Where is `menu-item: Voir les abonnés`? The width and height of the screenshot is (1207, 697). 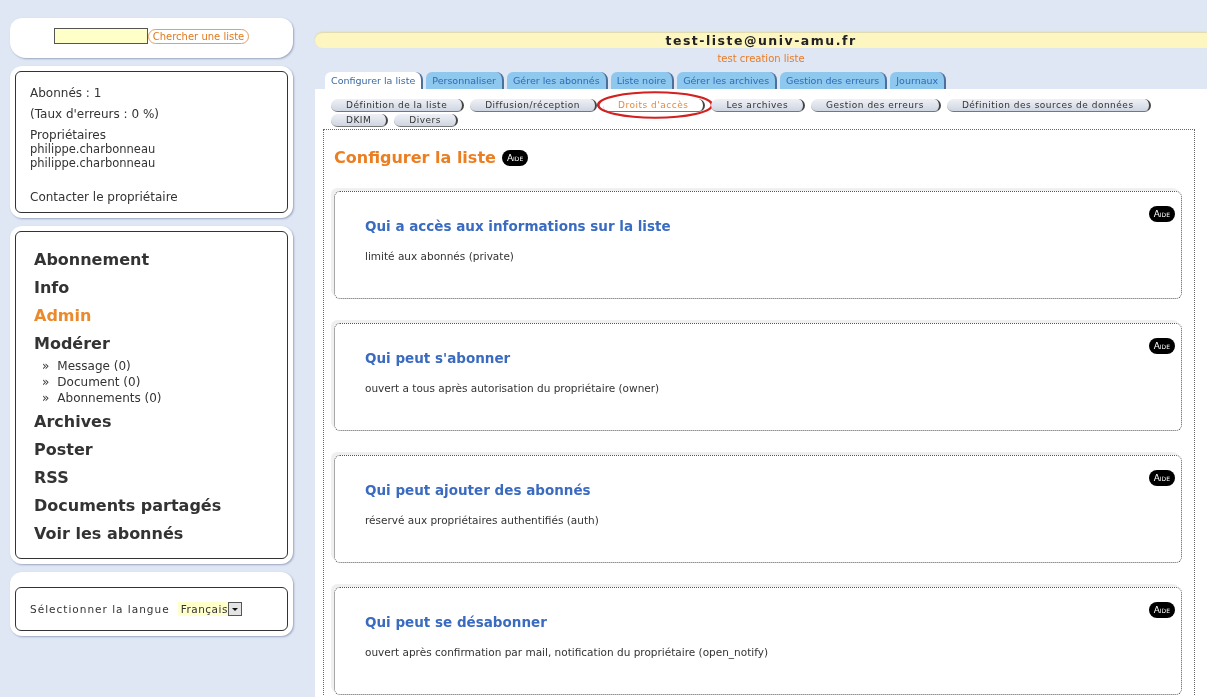 menu-item: Voir les abonnés is located at coordinates (151, 534).